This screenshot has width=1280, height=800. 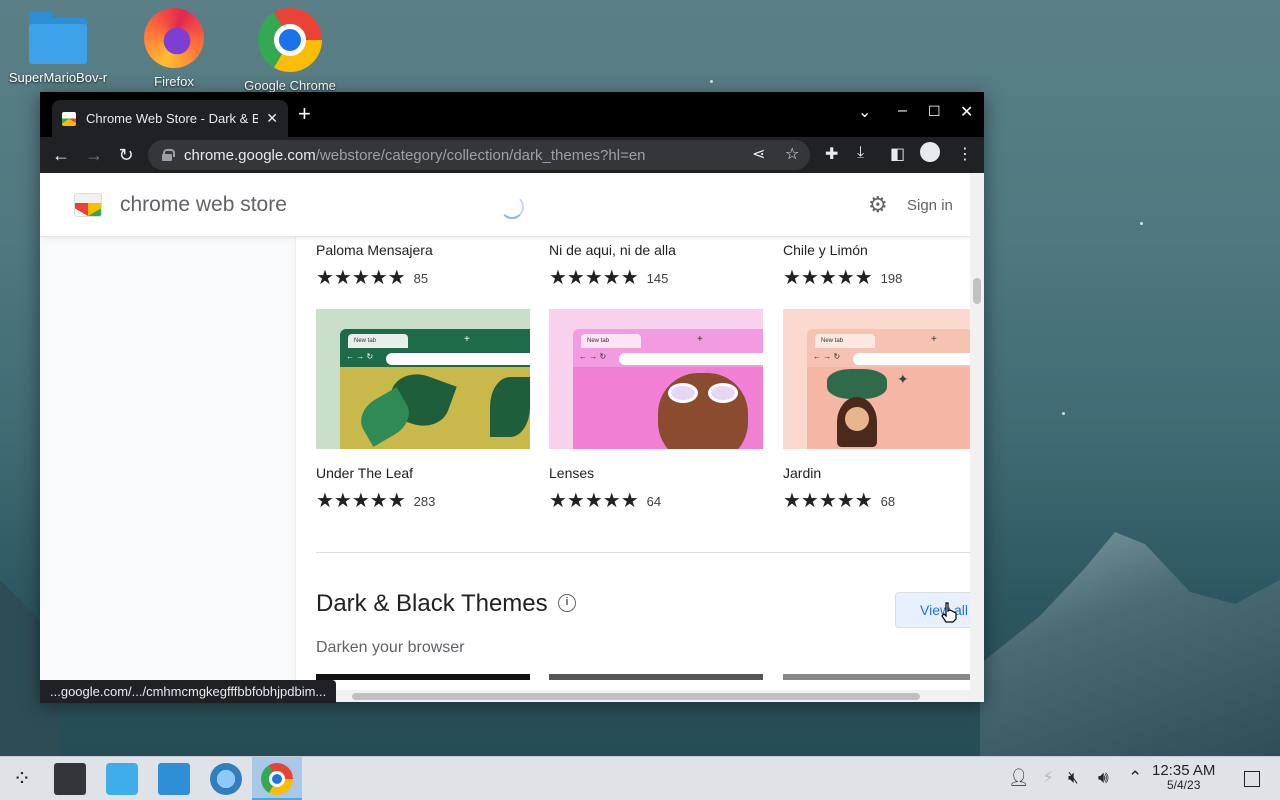 I want to click on section-divider, so click(x=643, y=552).